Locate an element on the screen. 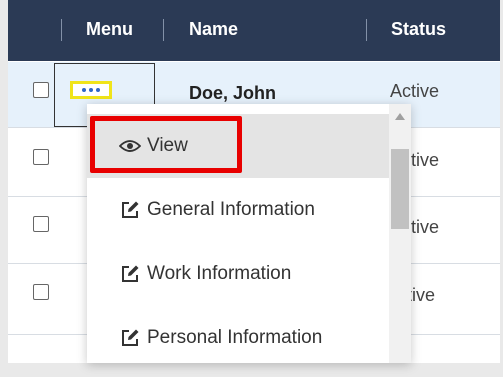 This screenshot has width=503, height=377. menu-item-label: General Information is located at coordinates (231, 209).